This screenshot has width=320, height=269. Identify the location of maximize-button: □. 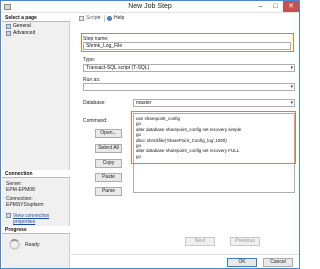
(275, 6).